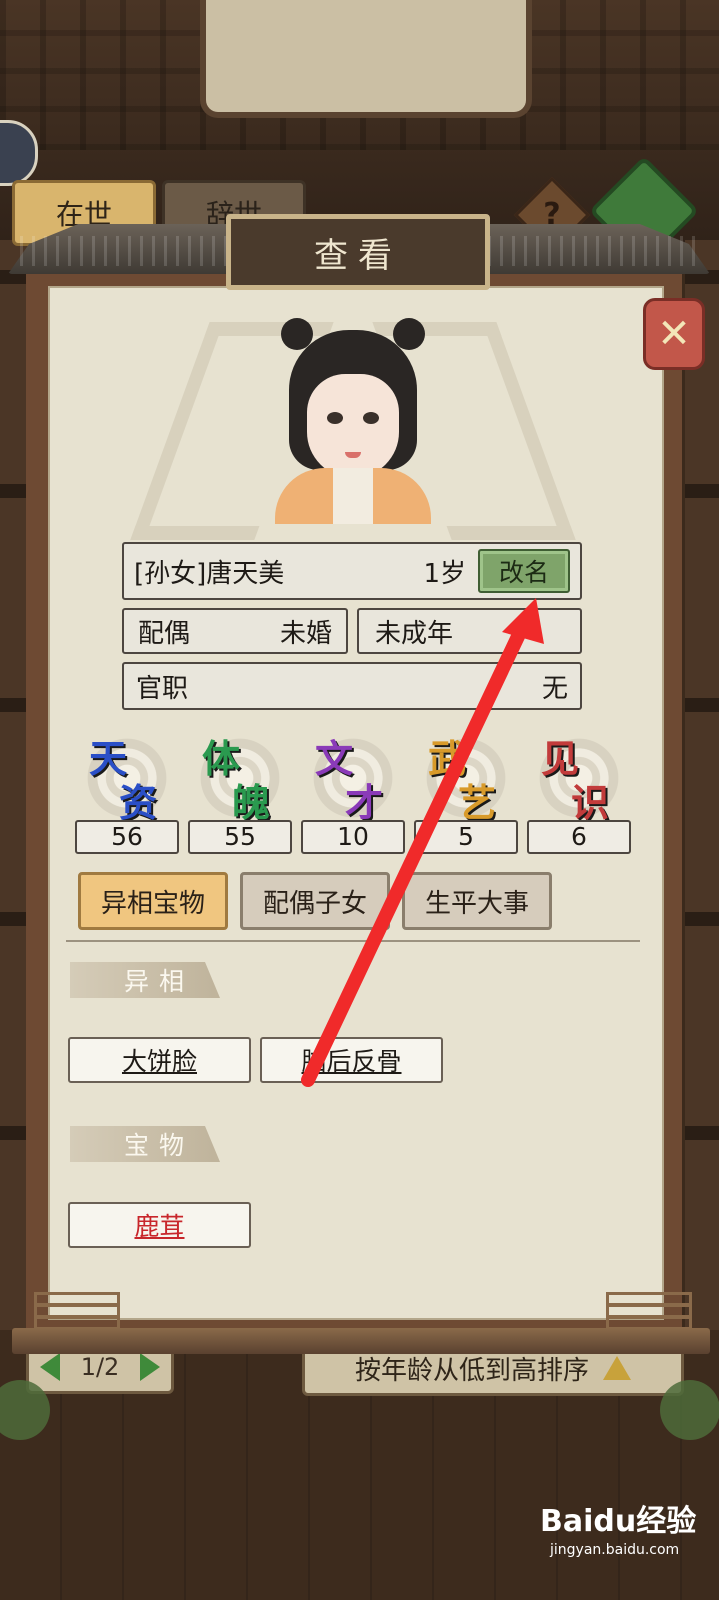 This screenshot has height=1600, width=719. What do you see at coordinates (590, 802) in the screenshot?
I see `stat-char: 识` at bounding box center [590, 802].